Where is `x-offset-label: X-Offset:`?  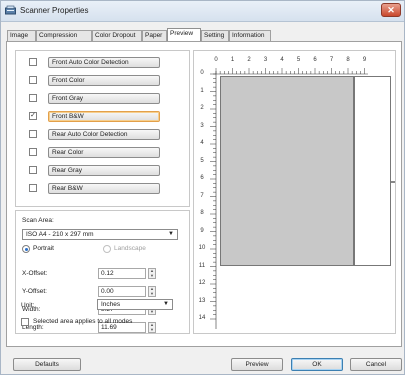 x-offset-label: X-Offset: is located at coordinates (35, 273).